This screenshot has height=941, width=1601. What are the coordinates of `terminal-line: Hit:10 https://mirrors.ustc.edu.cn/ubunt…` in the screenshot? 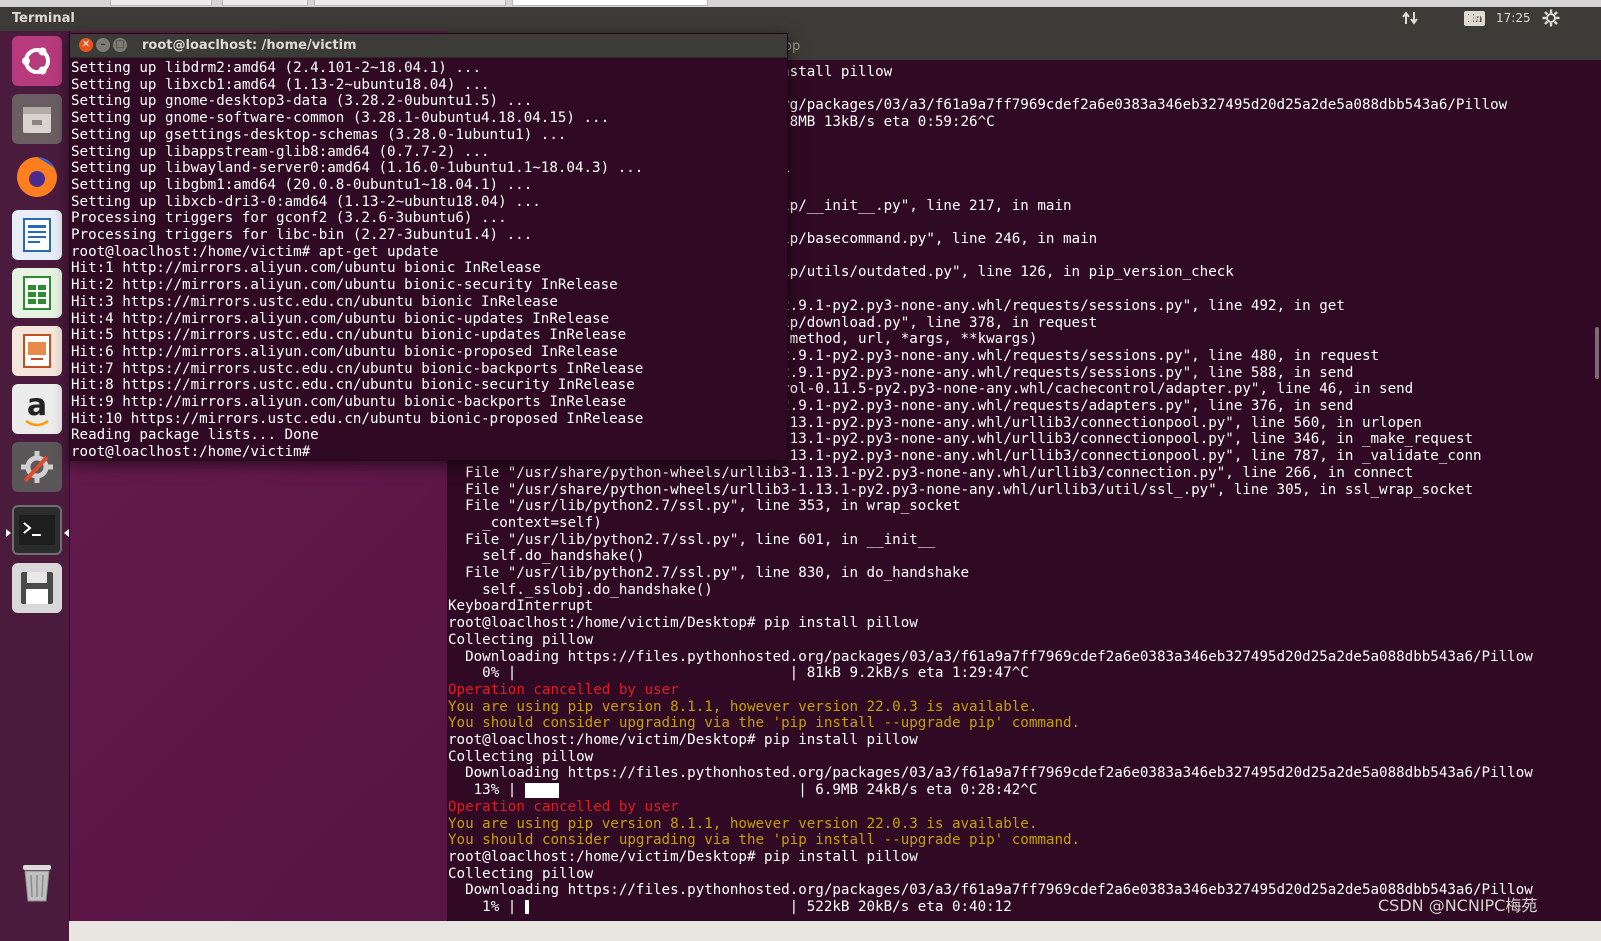 It's located at (357, 418).